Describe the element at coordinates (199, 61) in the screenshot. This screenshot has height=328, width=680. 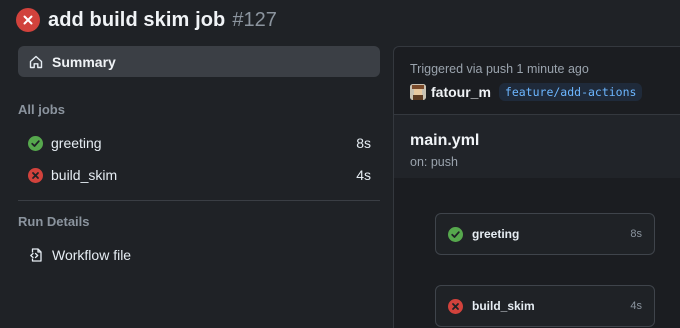
I see `sidebar-item-summary: Summary` at that location.